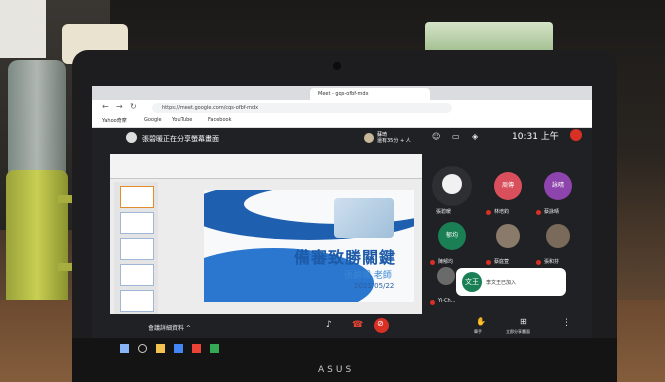  I want to click on meet-app-icon, so click(214, 348).